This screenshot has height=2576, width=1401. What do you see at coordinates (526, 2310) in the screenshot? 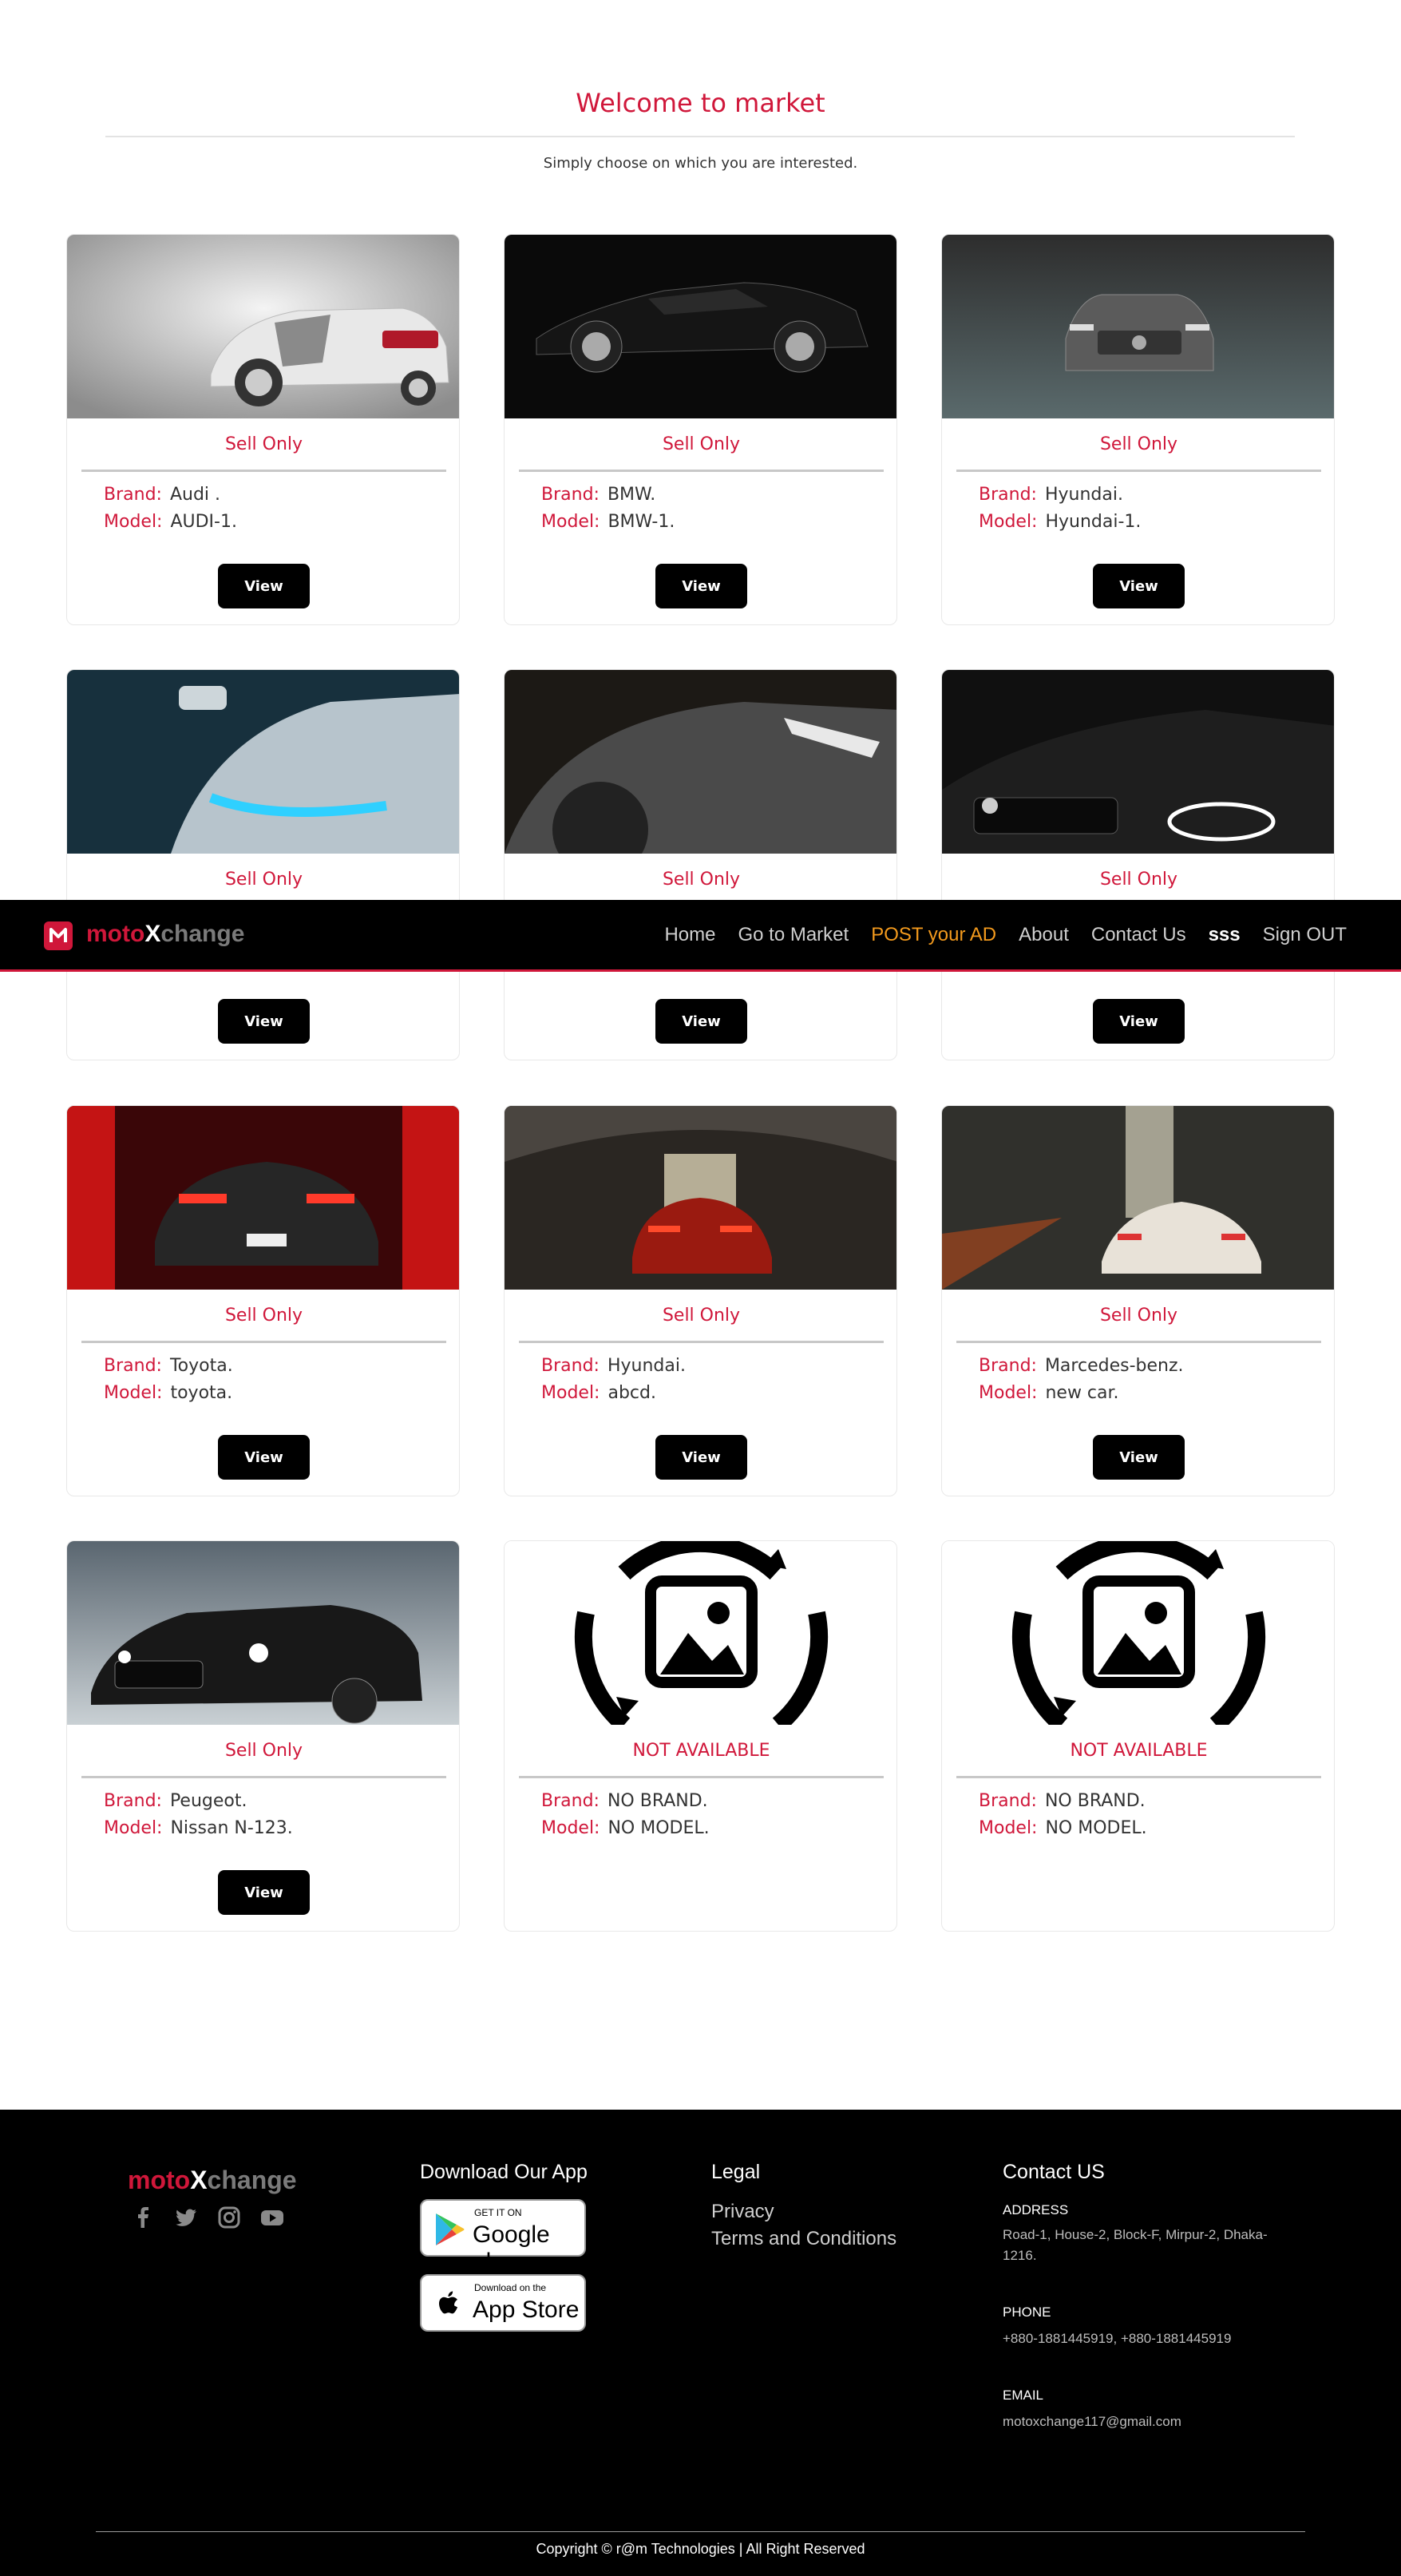
I see `app-store-big-text: App Store` at bounding box center [526, 2310].